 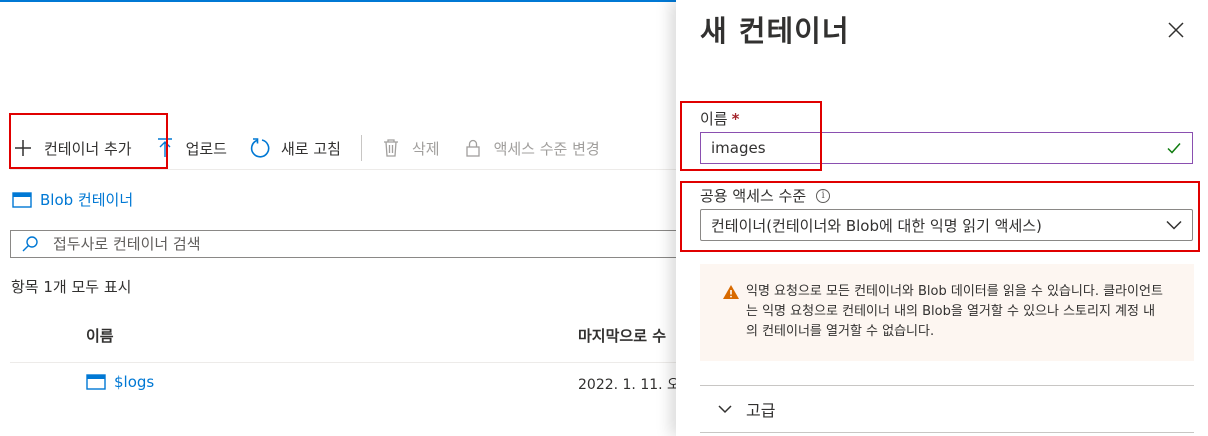 What do you see at coordinates (88, 141) in the screenshot?
I see `highlight-box-add-container` at bounding box center [88, 141].